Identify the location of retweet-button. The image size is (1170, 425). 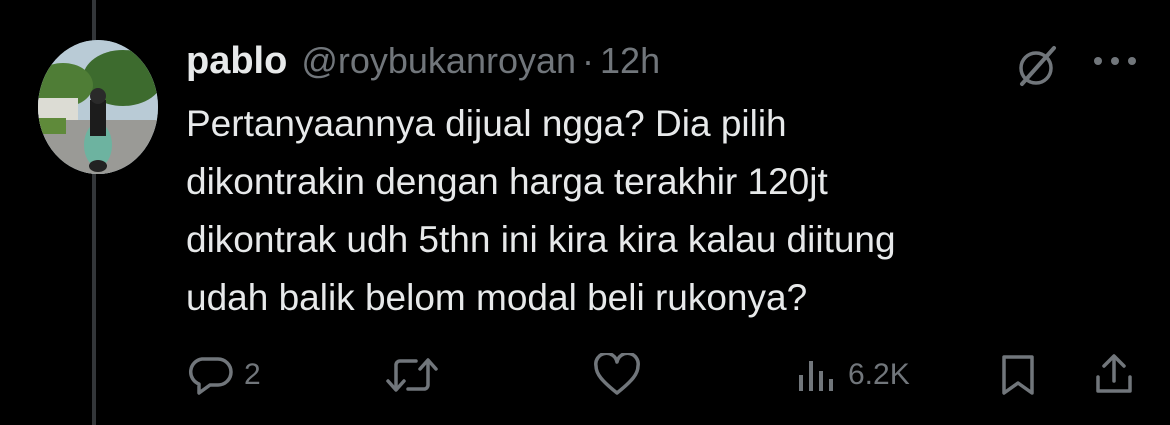
(412, 375).